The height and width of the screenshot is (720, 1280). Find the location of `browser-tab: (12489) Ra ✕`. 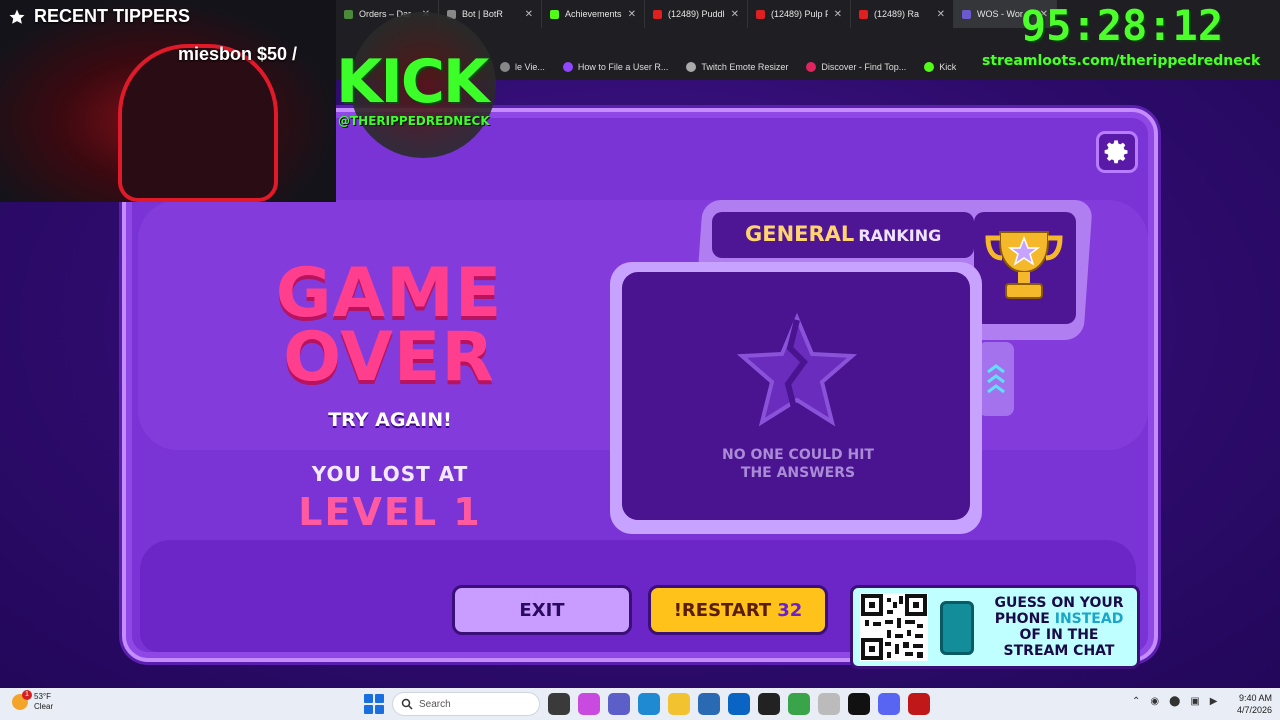

browser-tab: (12489) Ra ✕ is located at coordinates (902, 14).